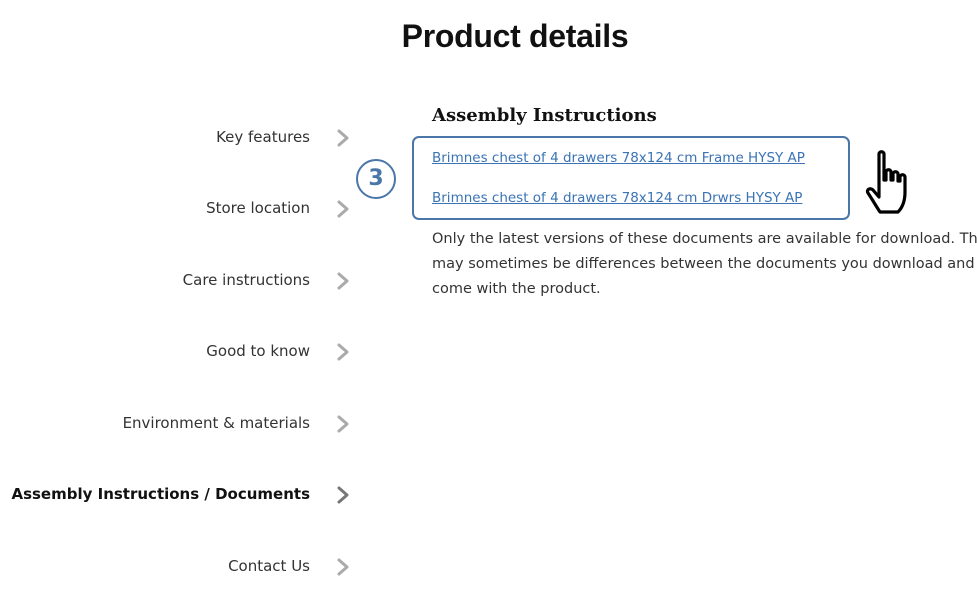  What do you see at coordinates (180, 281) in the screenshot?
I see `sidebar-item-care-instructions: Care instructions` at bounding box center [180, 281].